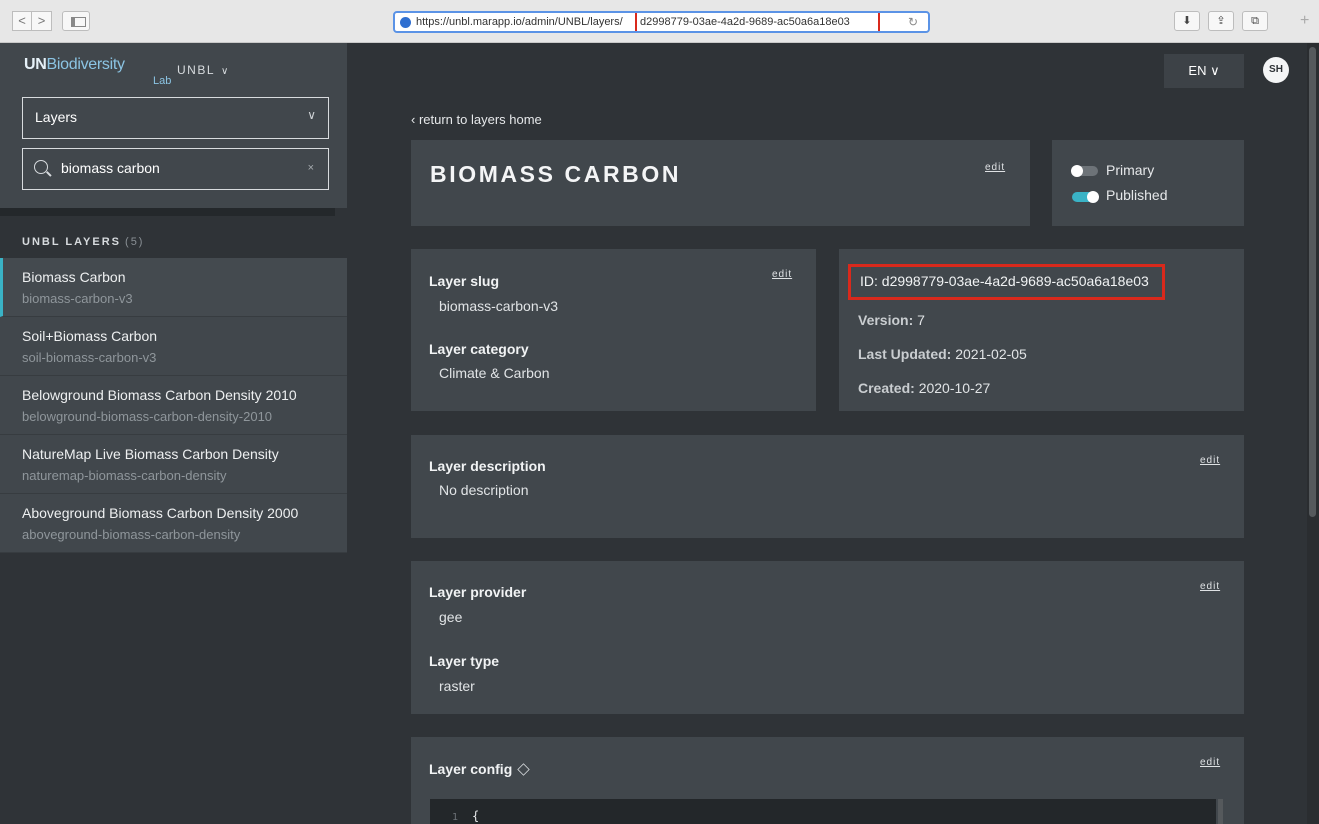 The height and width of the screenshot is (824, 1319). What do you see at coordinates (1304, 21) in the screenshot?
I see `new-tab-icon: +` at bounding box center [1304, 21].